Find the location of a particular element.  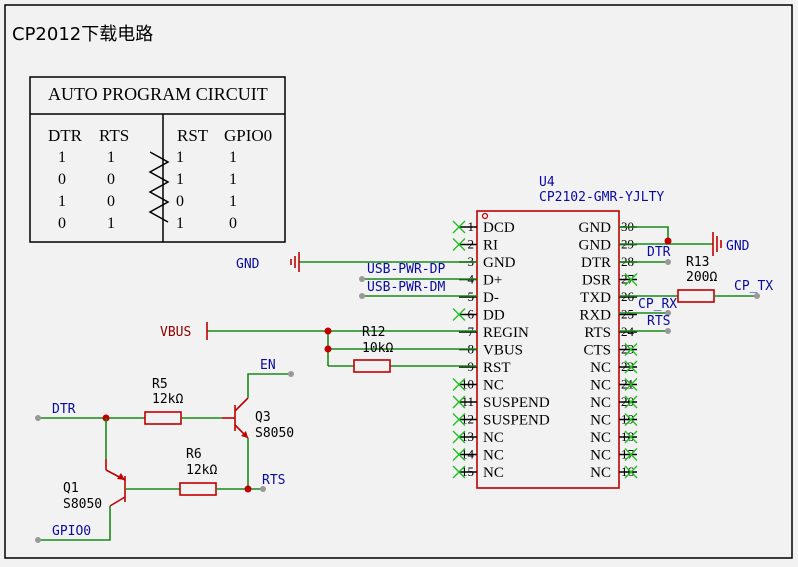

r12-ref: R12 is located at coordinates (373, 332).